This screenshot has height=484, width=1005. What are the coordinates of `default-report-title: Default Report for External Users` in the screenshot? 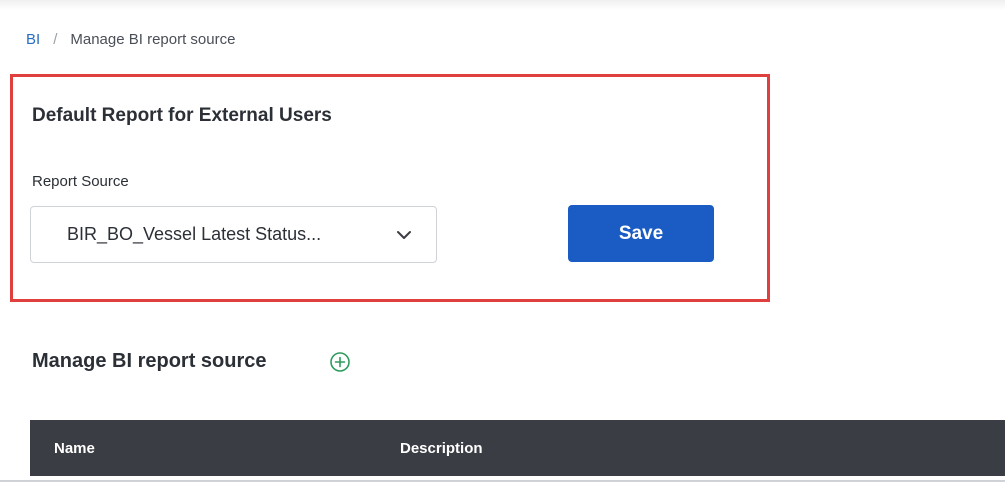 It's located at (182, 115).